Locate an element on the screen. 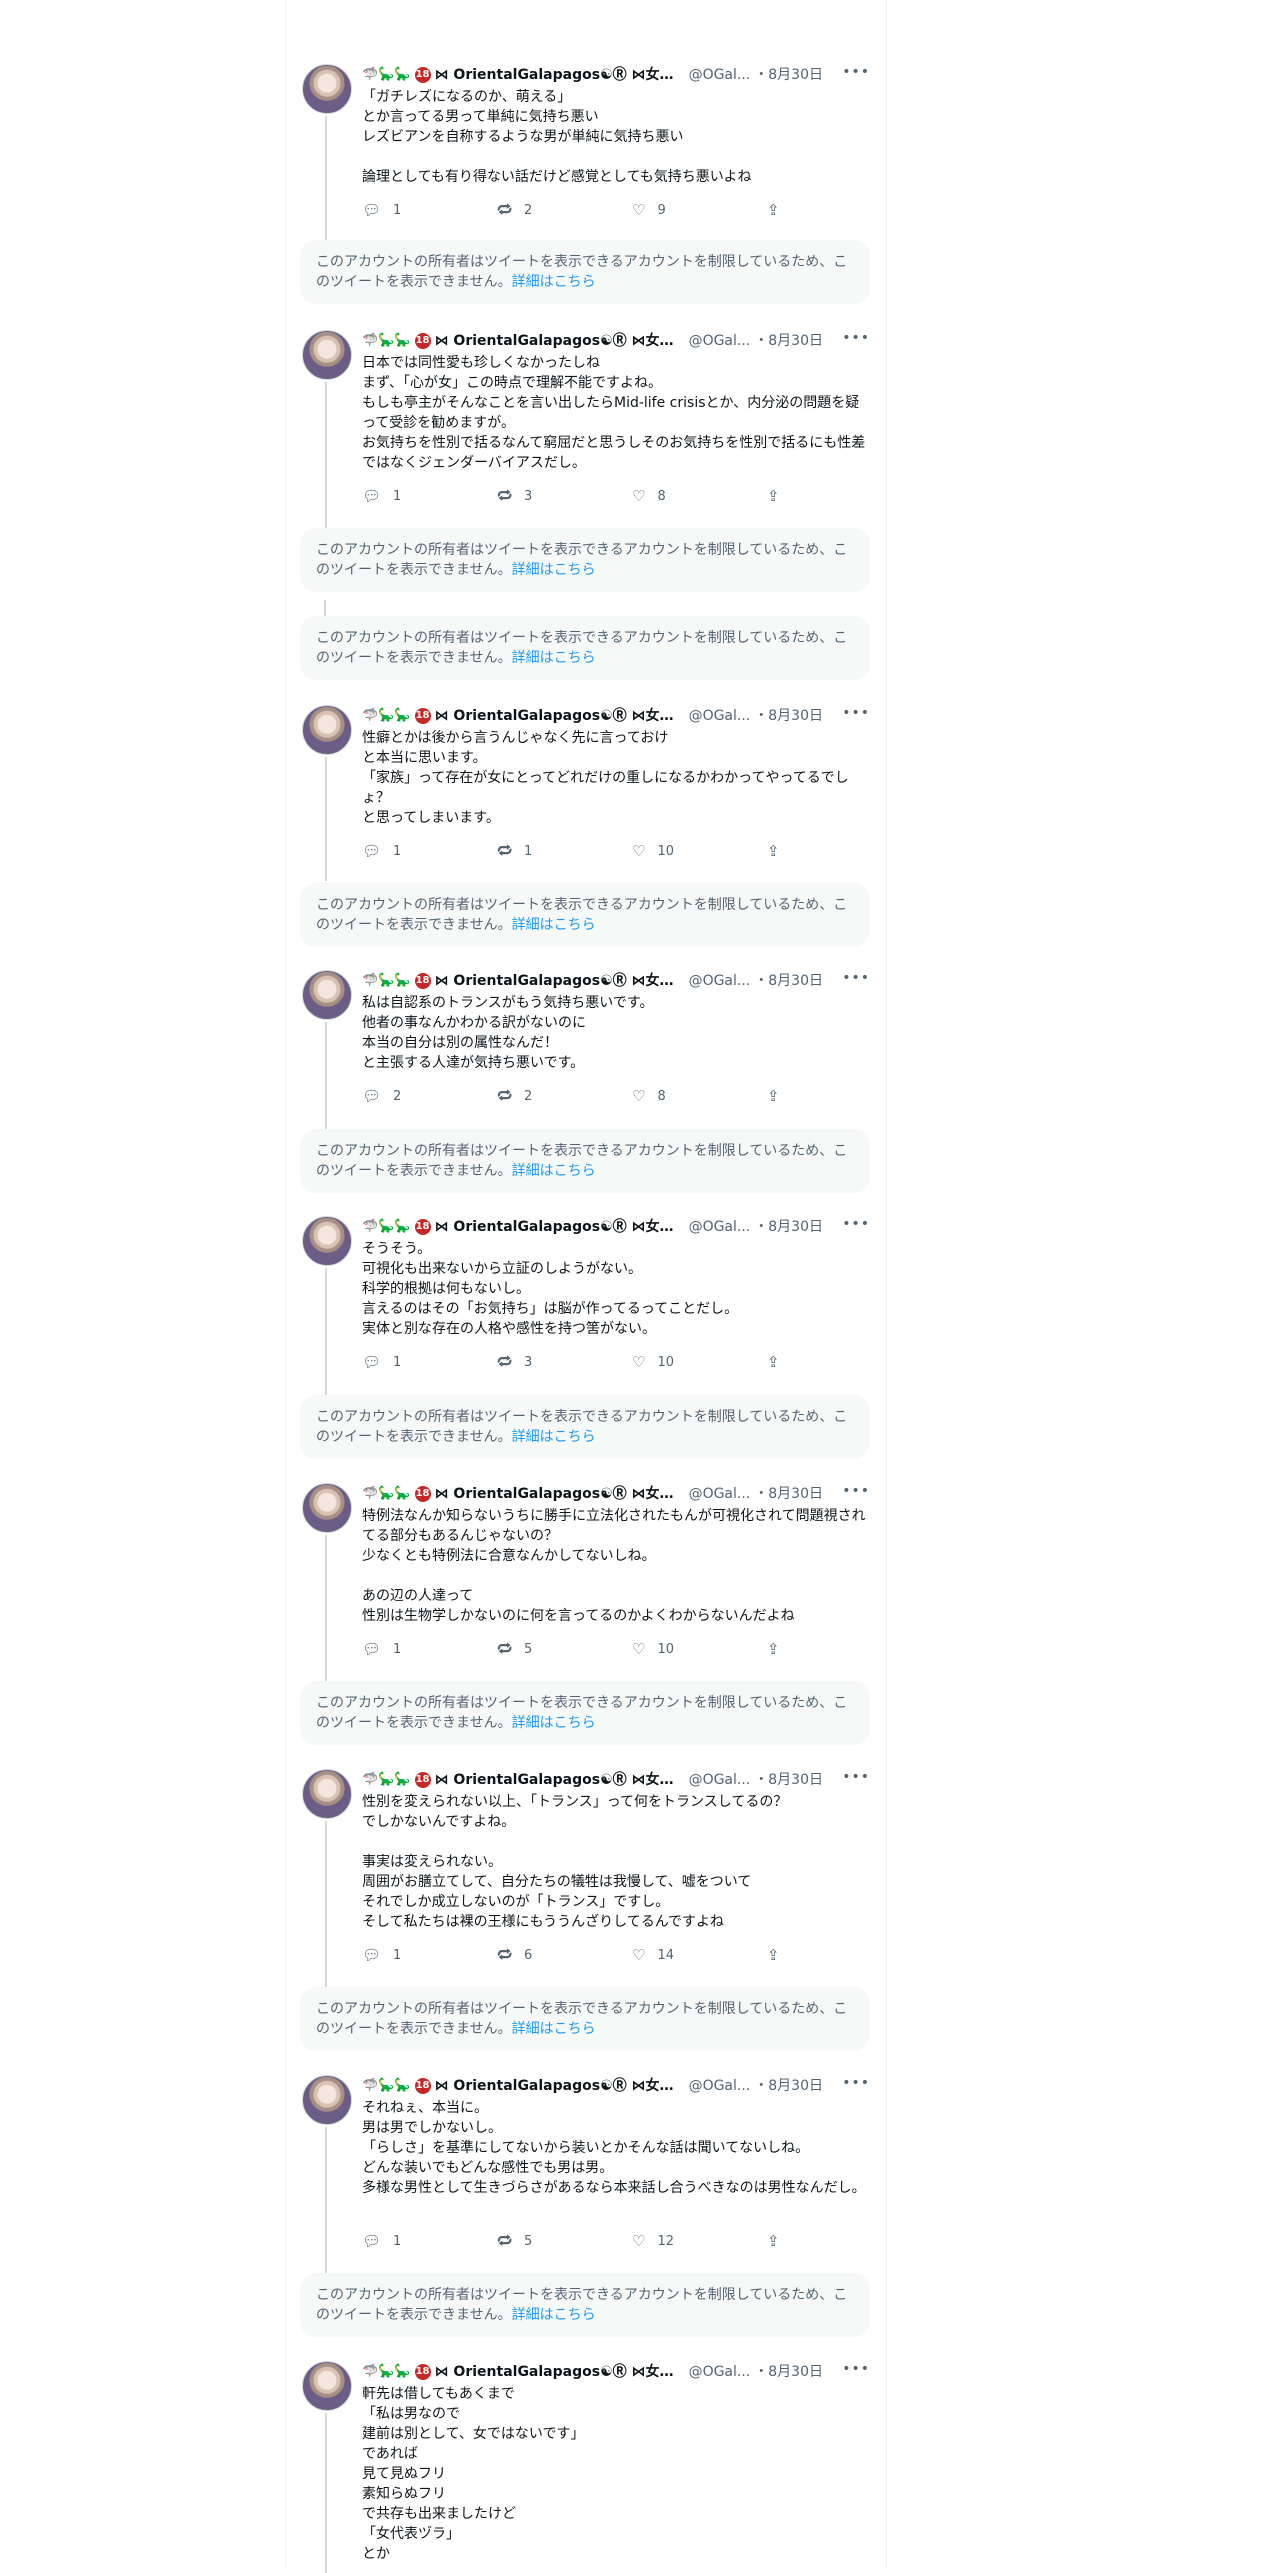  share-icon: ⇪ is located at coordinates (773, 1362).